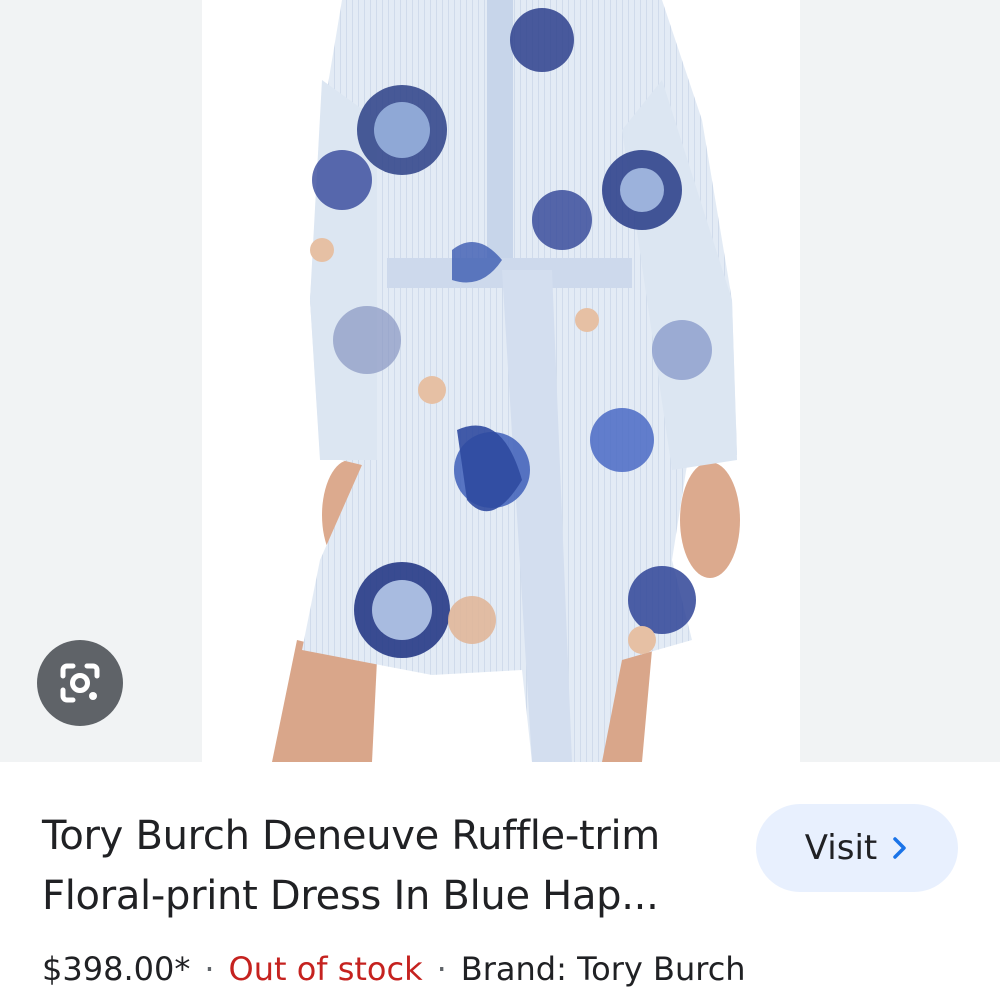  Describe the element at coordinates (116, 969) in the screenshot. I see `price: $398.00*` at that location.